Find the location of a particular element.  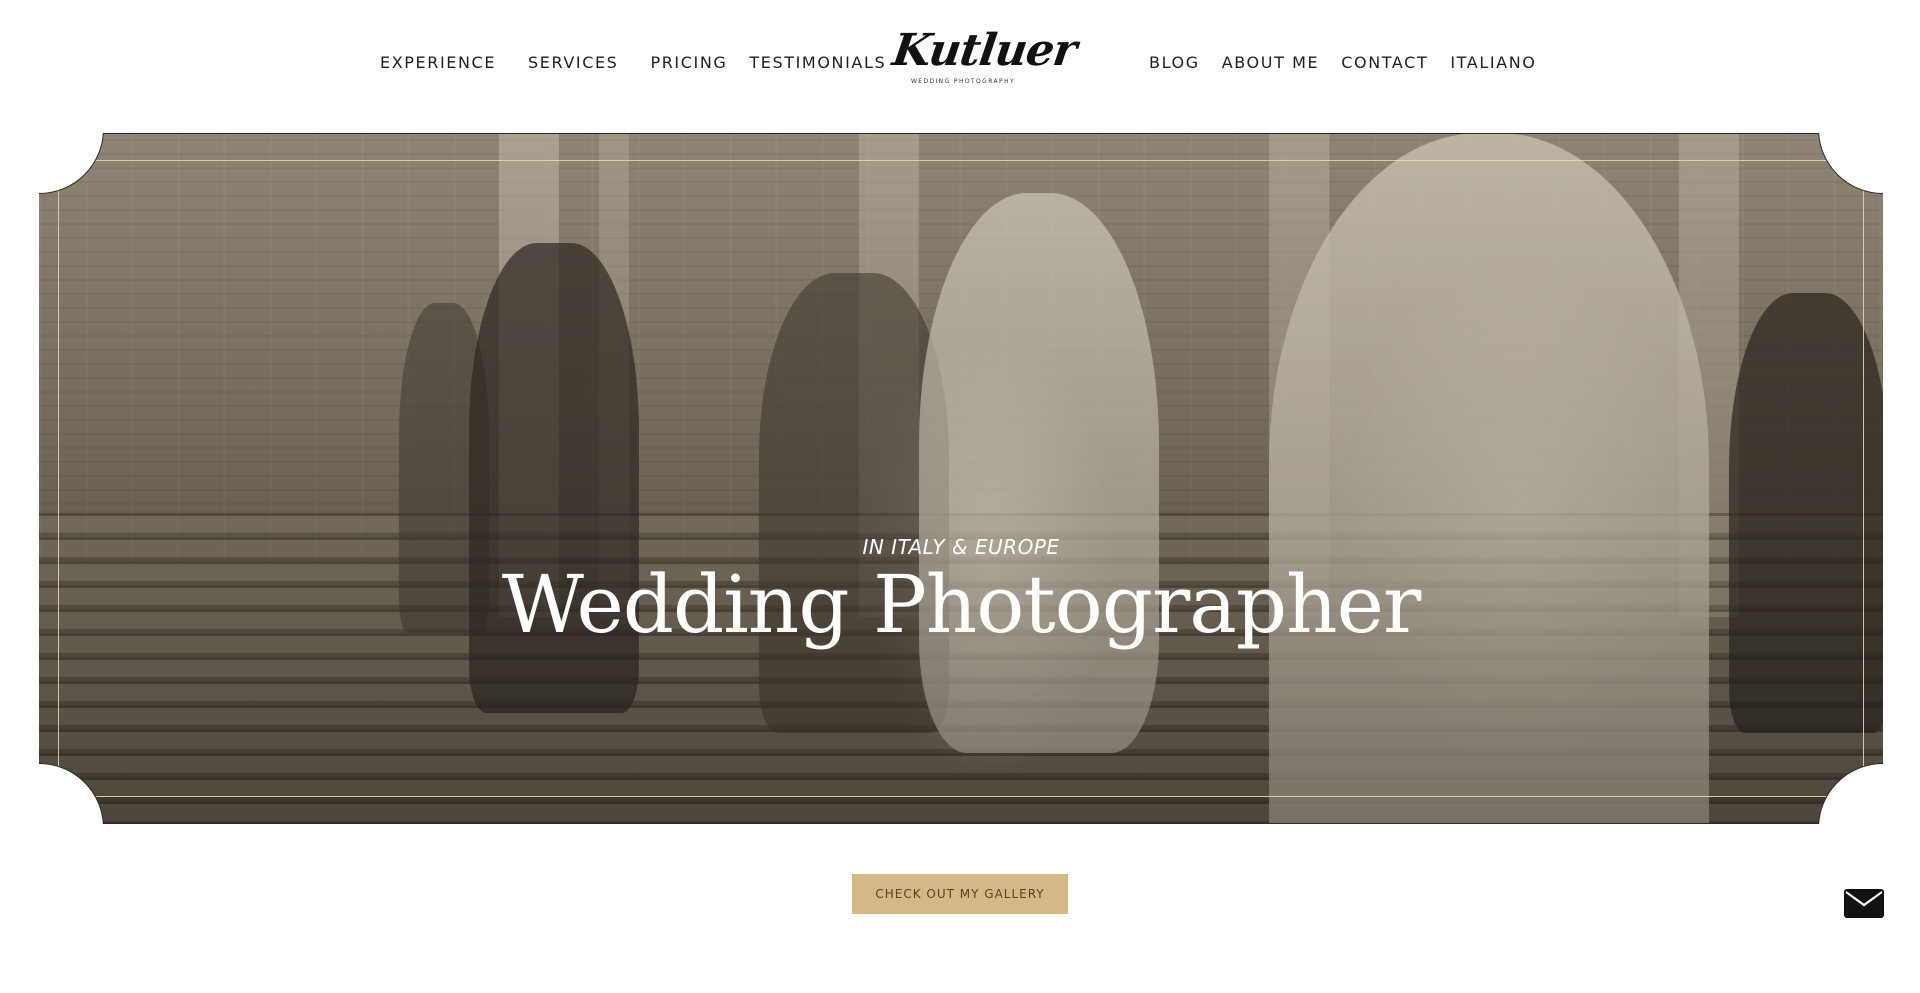

nav-pricing: PRICING is located at coordinates (688, 62).